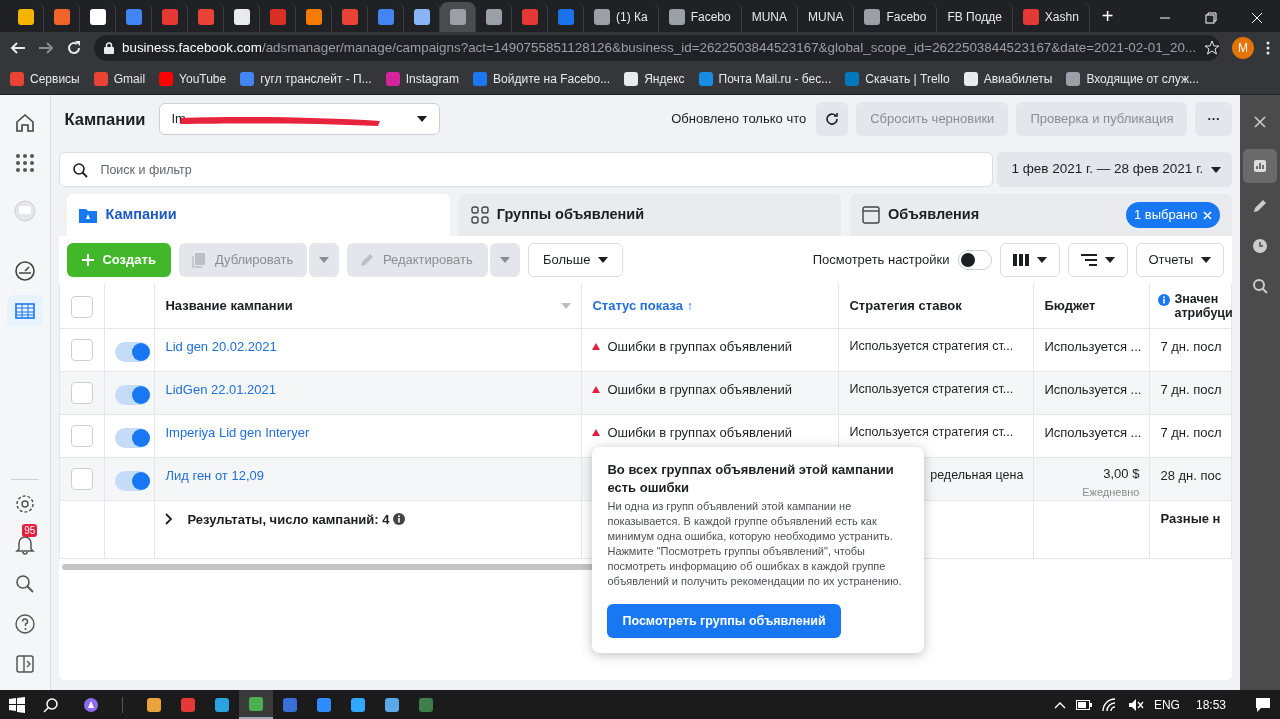 This screenshot has height=719, width=1280. What do you see at coordinates (229, 306) in the screenshot?
I see `column-header: Название кампании` at bounding box center [229, 306].